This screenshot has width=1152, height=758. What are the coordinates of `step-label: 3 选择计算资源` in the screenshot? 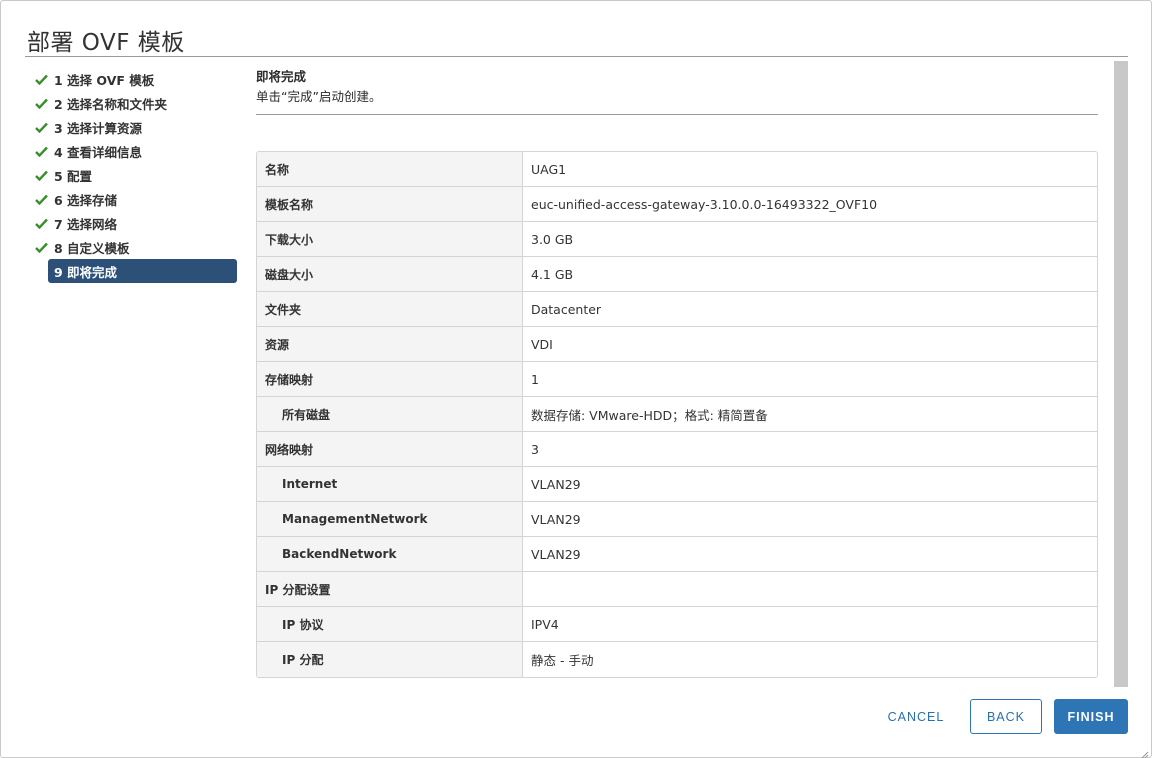 It's located at (98, 128).